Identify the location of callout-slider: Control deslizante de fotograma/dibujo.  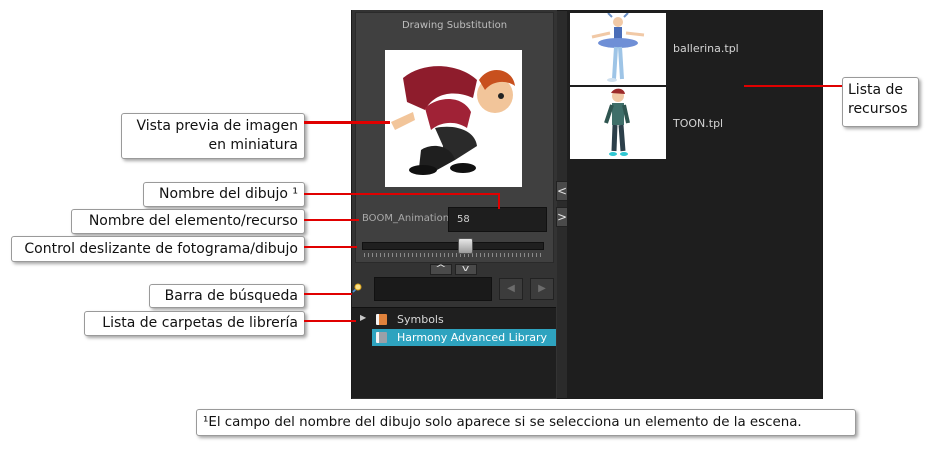
(158, 249).